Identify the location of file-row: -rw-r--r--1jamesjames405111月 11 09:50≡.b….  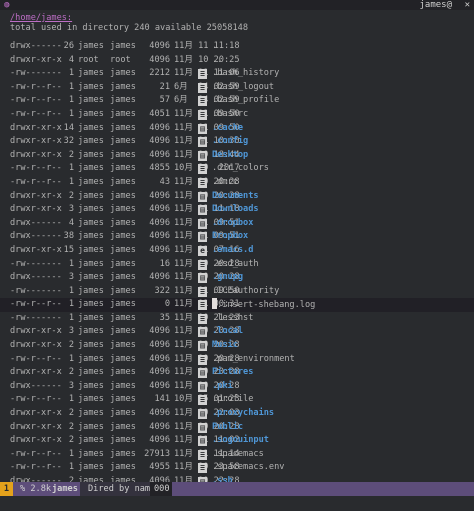
(237, 115).